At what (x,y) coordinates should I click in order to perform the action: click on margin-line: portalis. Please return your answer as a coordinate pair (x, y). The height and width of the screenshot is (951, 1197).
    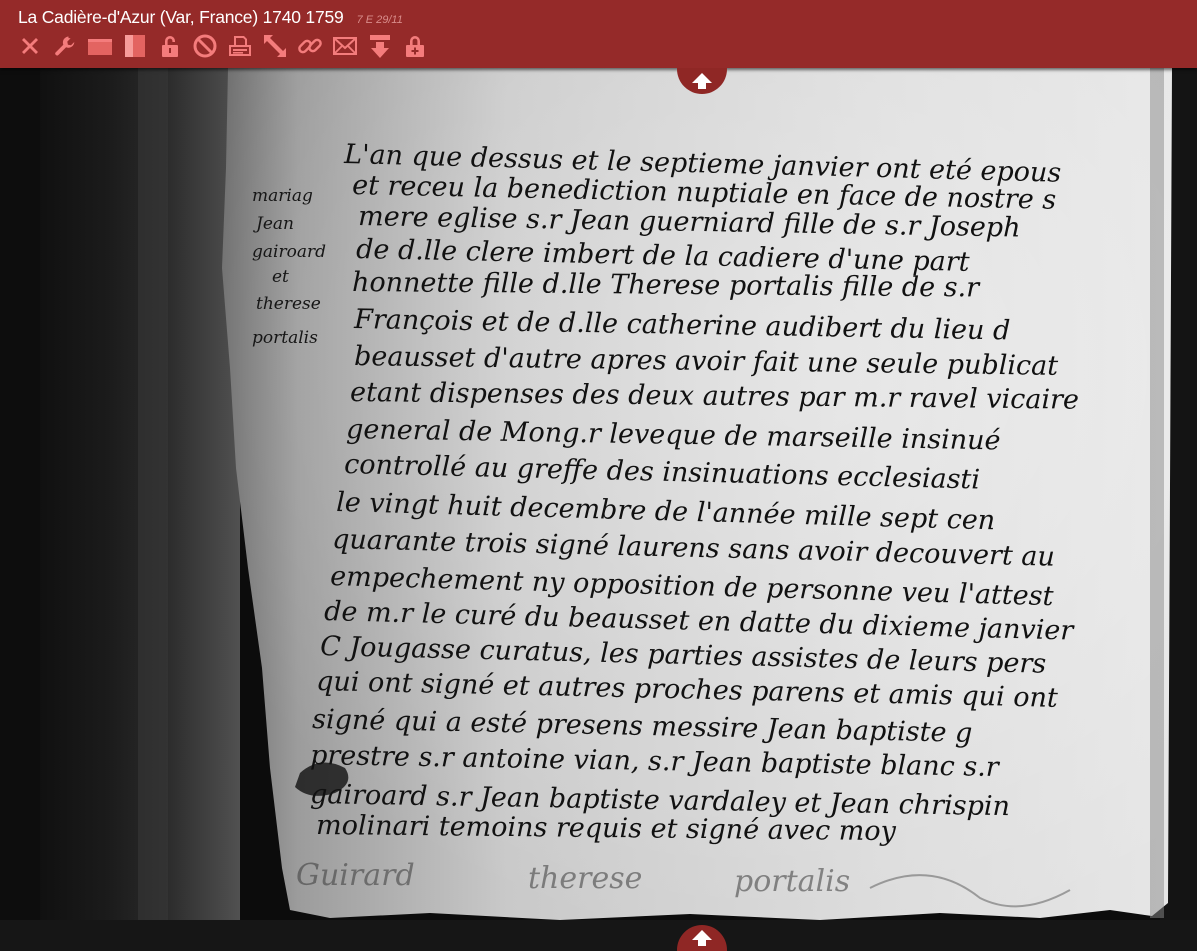
    Looking at the image, I should click on (285, 338).